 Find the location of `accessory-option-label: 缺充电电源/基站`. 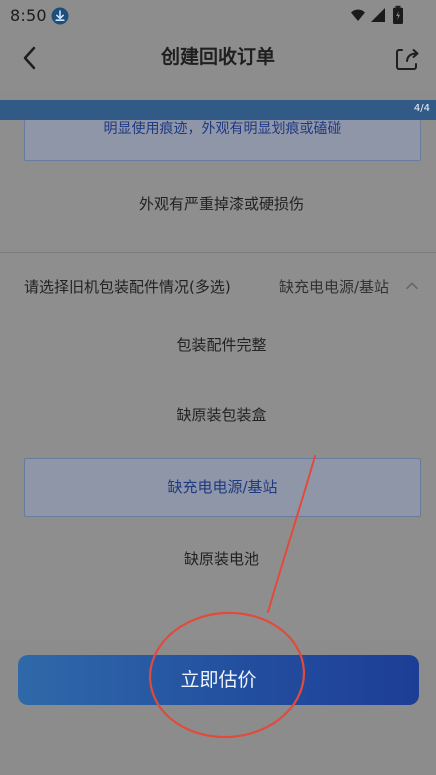

accessory-option-label: 缺充电电源/基站 is located at coordinates (222, 487).